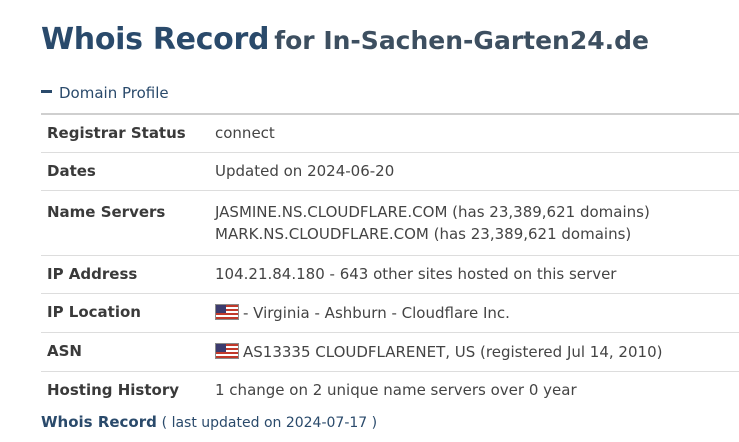  What do you see at coordinates (461, 40) in the screenshot?
I see `page-title-domain: for In-Sachen-Garten24.de` at bounding box center [461, 40].